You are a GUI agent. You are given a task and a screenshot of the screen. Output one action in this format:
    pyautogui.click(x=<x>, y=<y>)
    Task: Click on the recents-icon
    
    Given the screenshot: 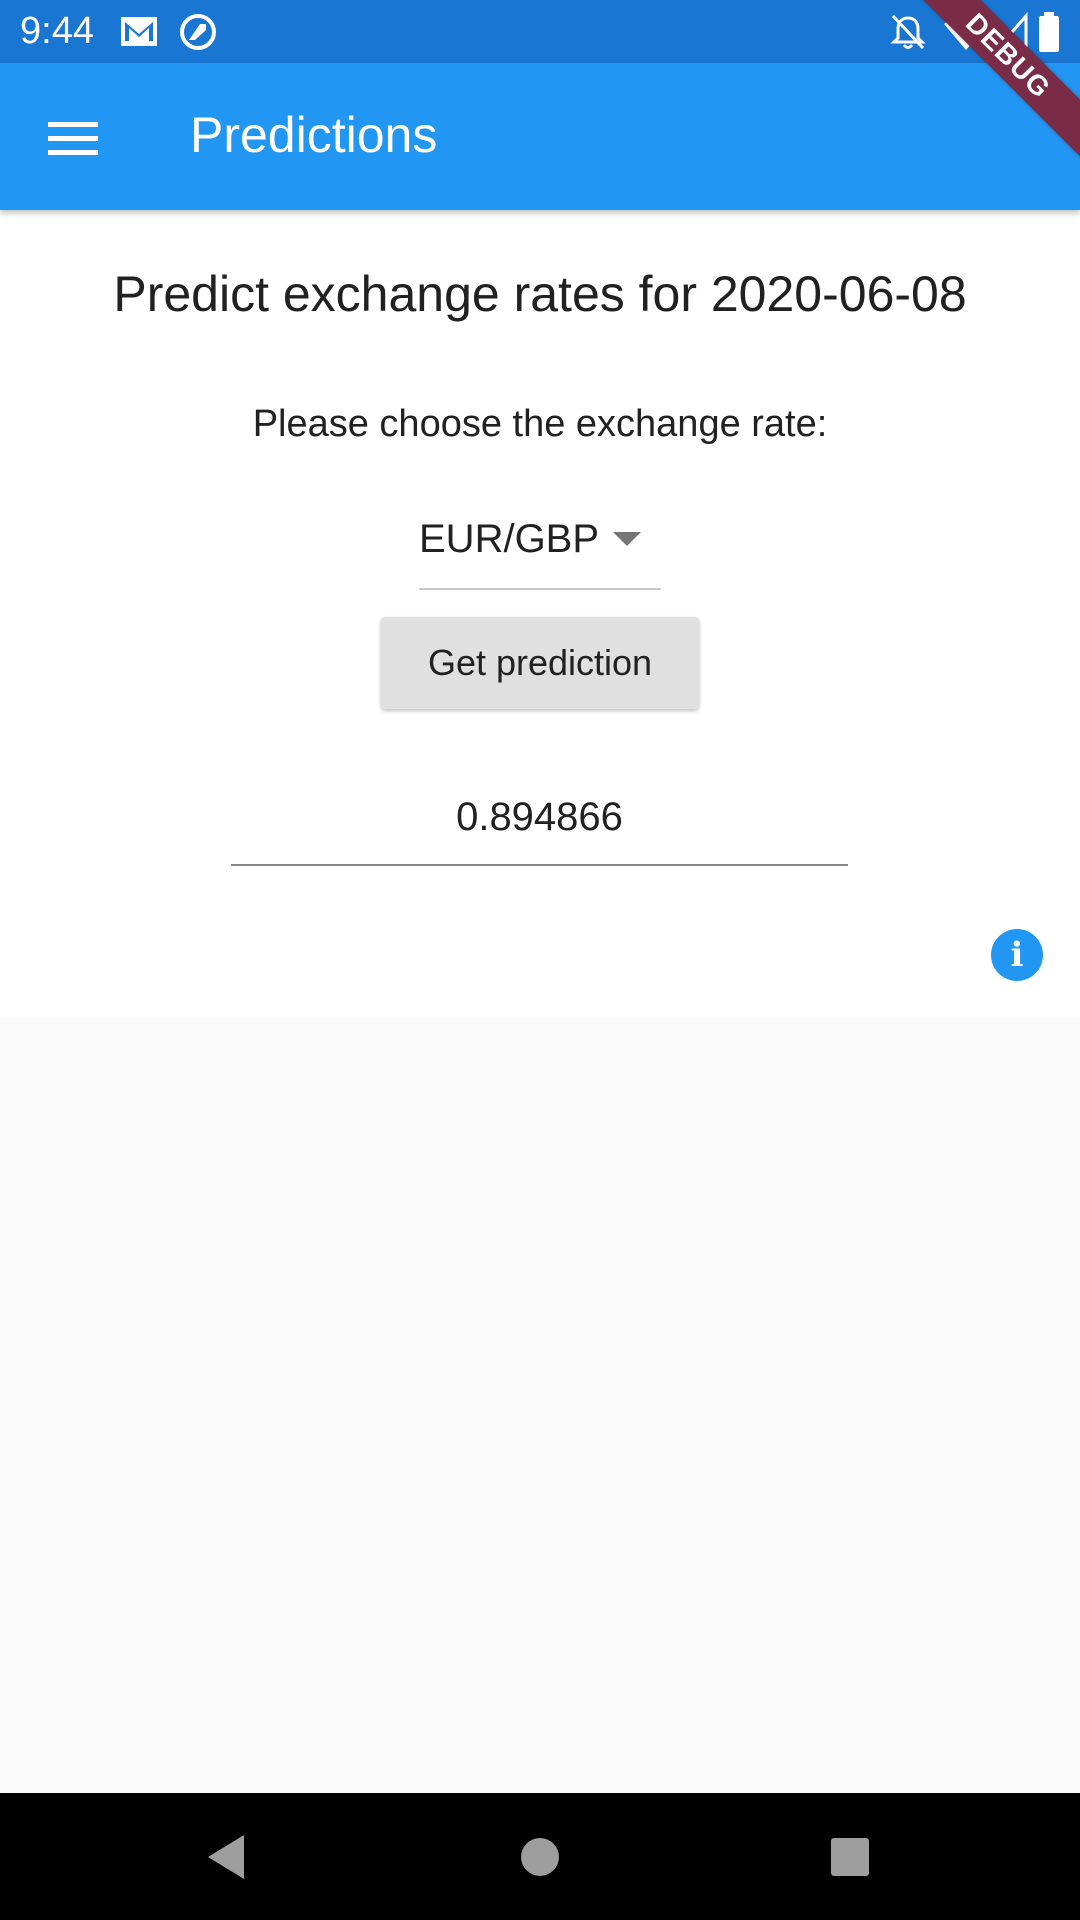 What is the action you would take?
    pyautogui.click(x=850, y=1857)
    